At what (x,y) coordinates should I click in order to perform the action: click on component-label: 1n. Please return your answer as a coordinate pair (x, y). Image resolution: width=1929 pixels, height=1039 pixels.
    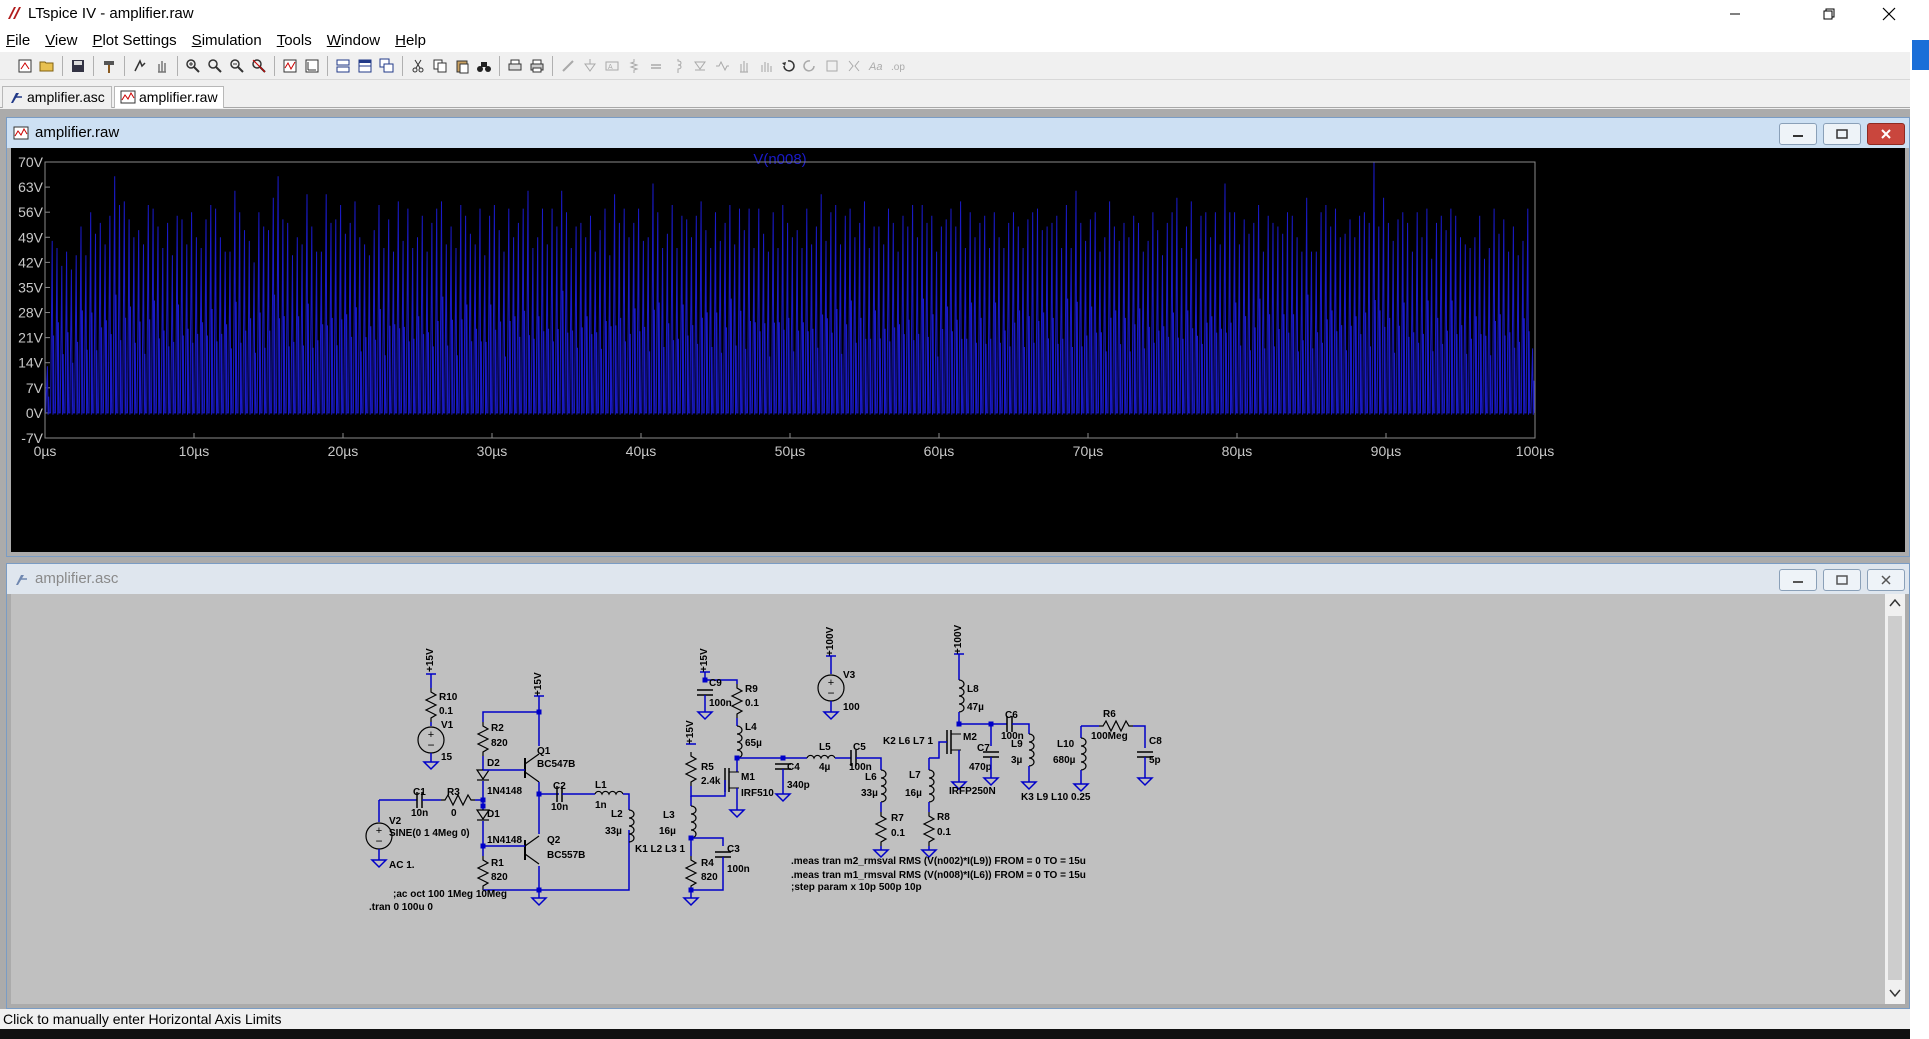
    Looking at the image, I should click on (601, 805).